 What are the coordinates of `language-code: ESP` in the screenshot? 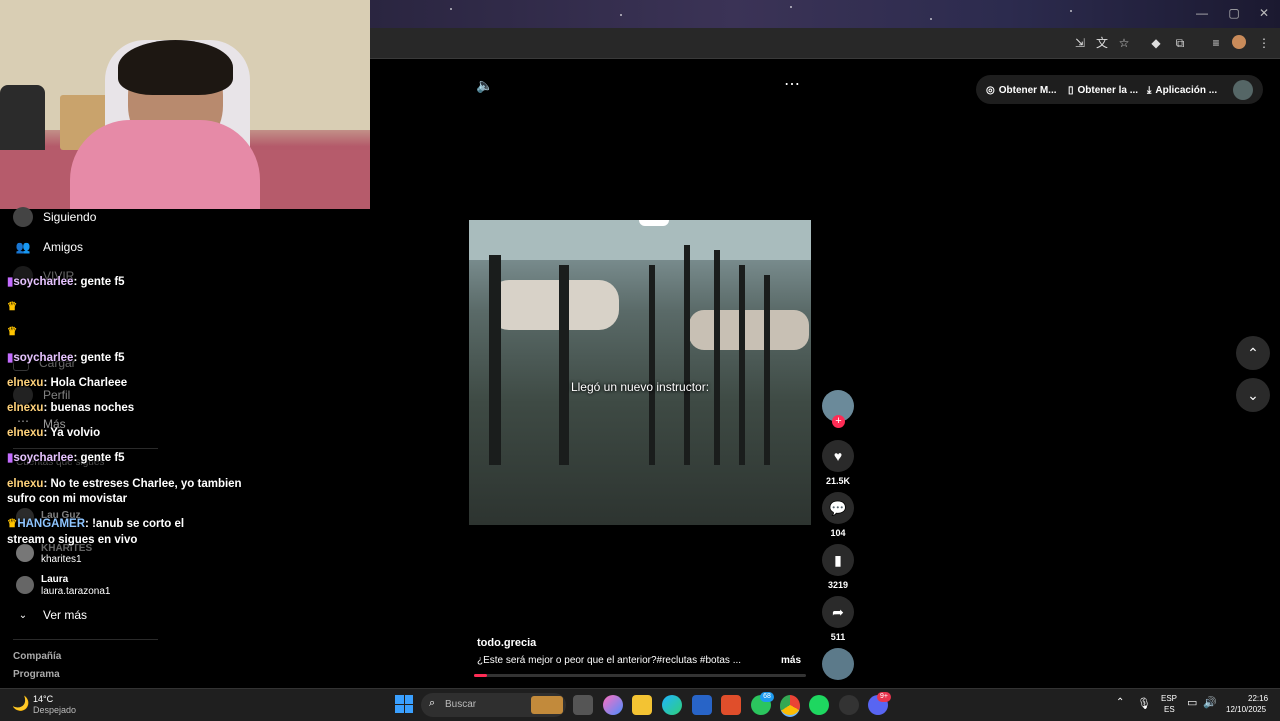 It's located at (1169, 698).